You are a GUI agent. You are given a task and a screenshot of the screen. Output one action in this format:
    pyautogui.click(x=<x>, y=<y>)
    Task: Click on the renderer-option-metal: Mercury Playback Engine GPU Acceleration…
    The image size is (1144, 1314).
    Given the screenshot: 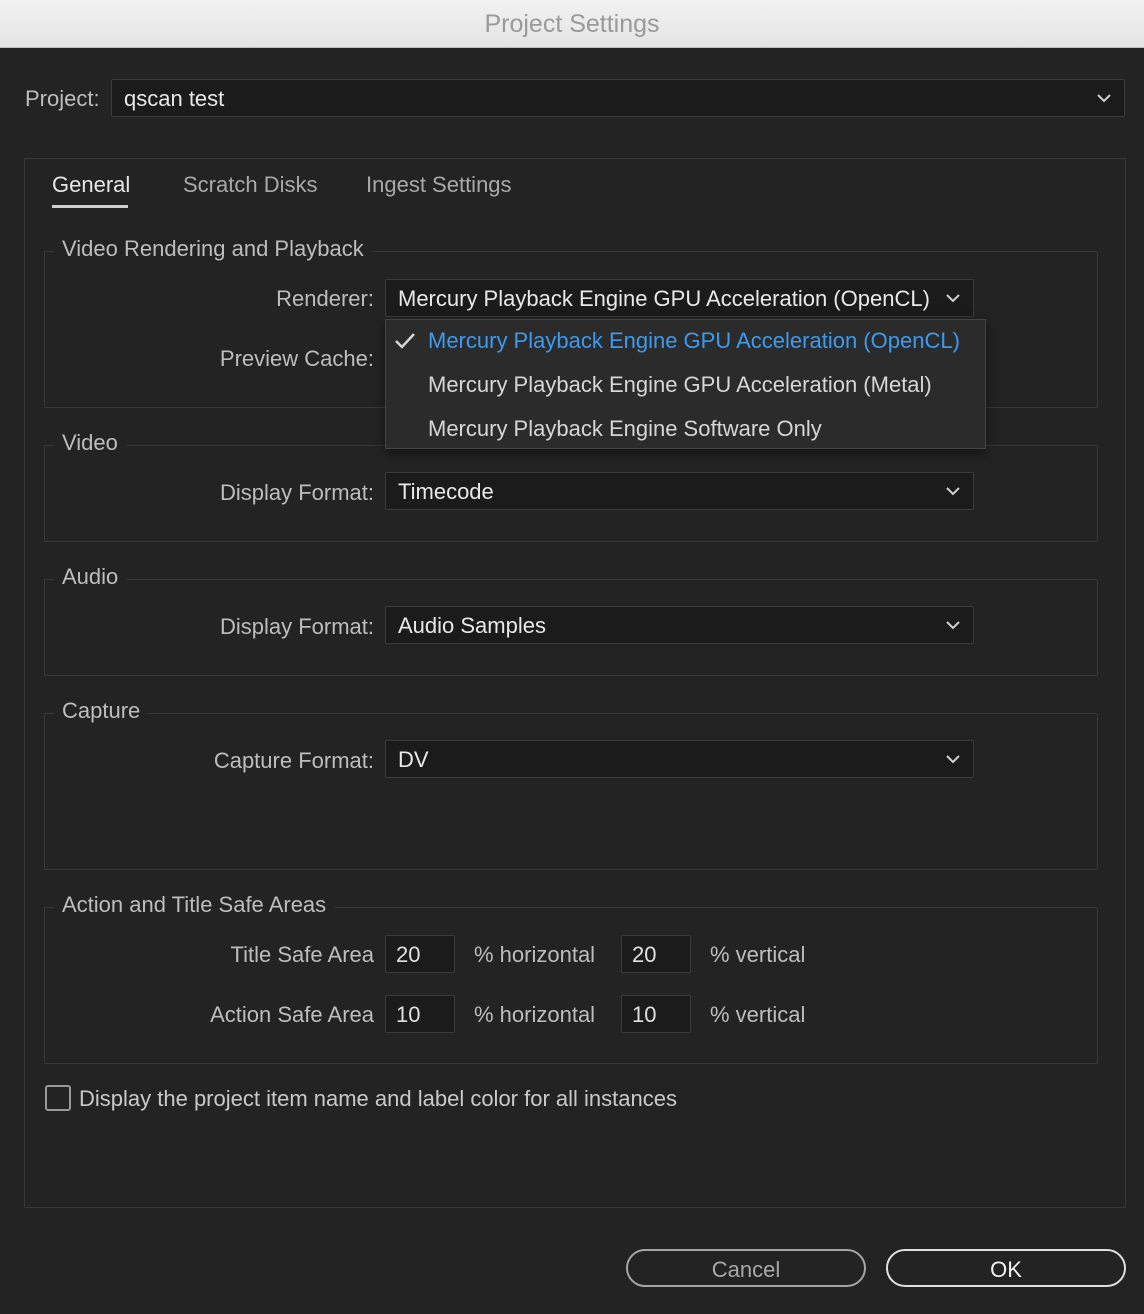 What is the action you would take?
    pyautogui.click(x=685, y=386)
    